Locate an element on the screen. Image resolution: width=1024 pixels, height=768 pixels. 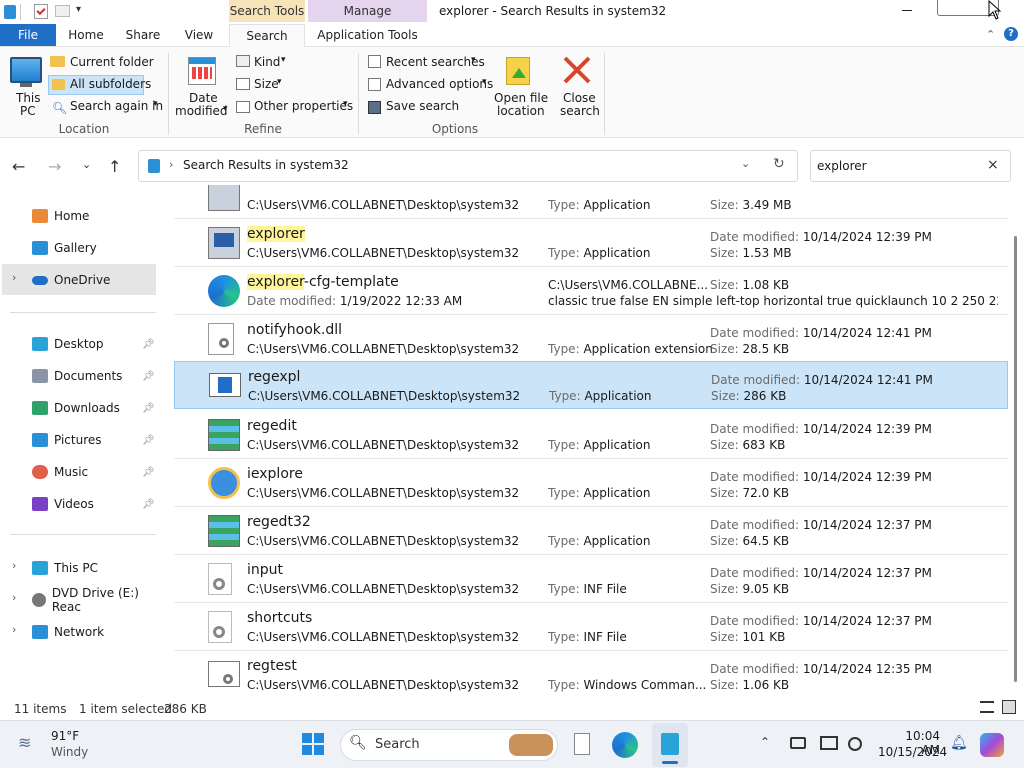
tab-view: View is located at coordinates (199, 35).